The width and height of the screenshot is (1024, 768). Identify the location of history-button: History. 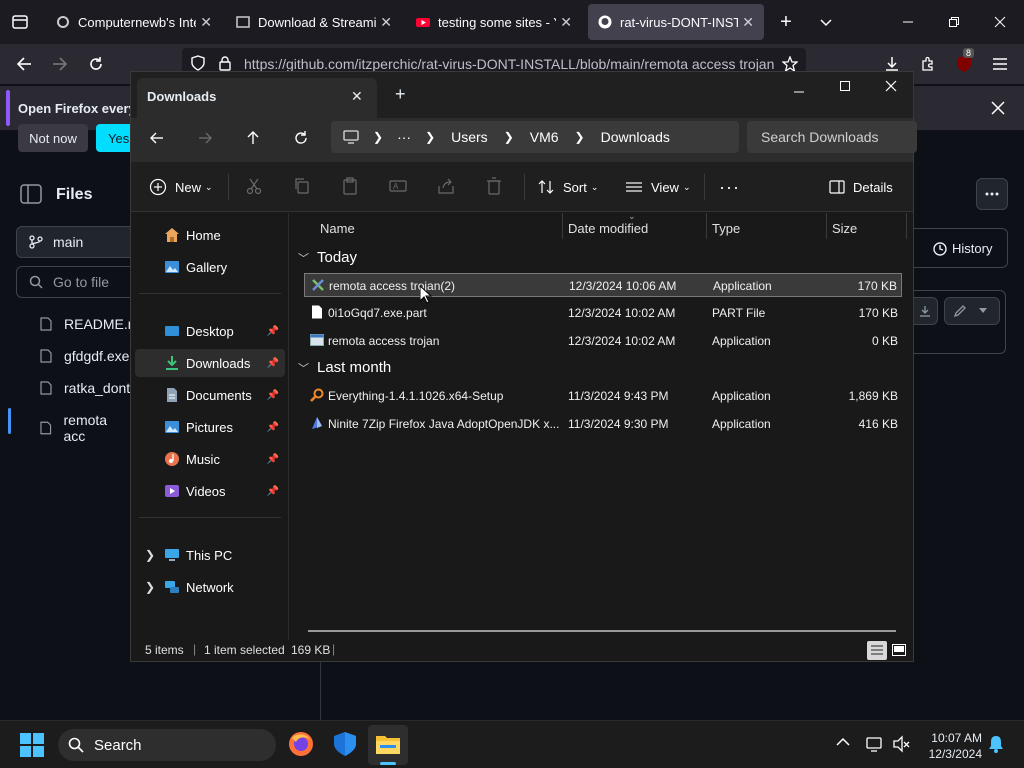
(961, 248).